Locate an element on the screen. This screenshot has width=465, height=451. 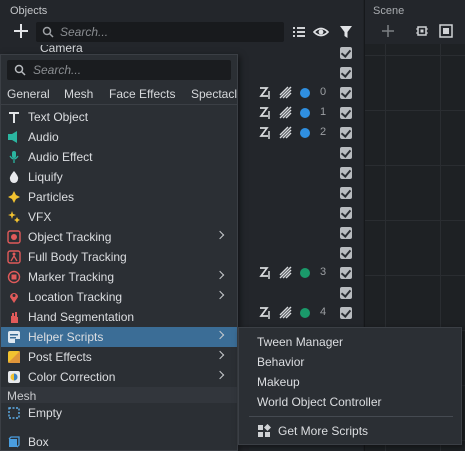
menu-item-label: Location Tracking is located at coordinates (75, 297).